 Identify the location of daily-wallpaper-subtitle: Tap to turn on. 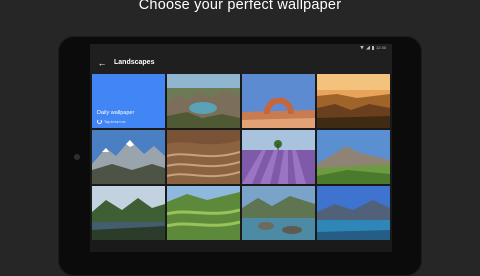
(111, 121).